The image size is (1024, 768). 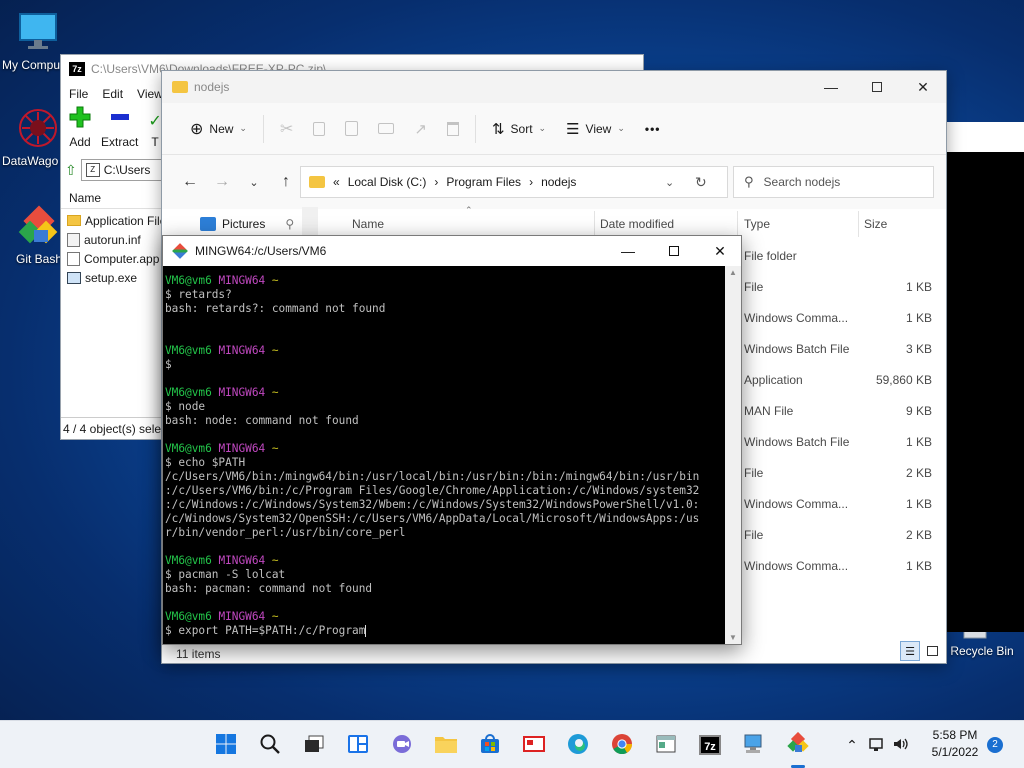 I want to click on breadcrumb-overflow: «, so click(x=336, y=182).